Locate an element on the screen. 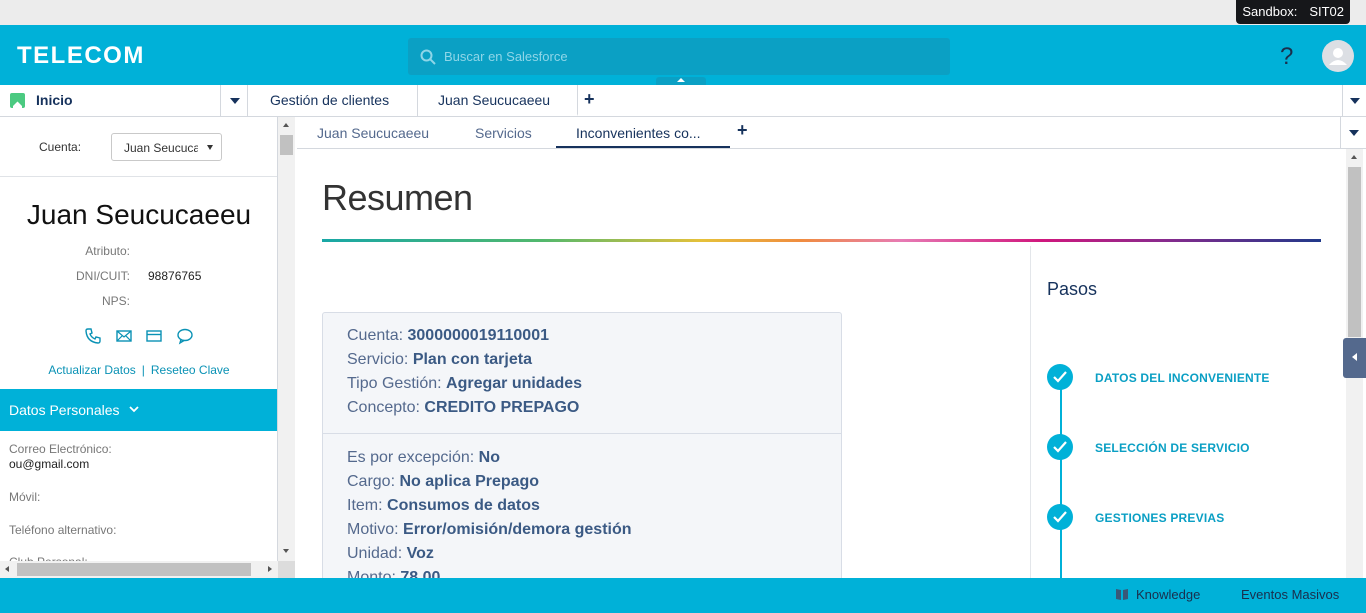 Image resolution: width=1366 pixels, height=613 pixels. summary-label: Motivo: is located at coordinates (373, 529).